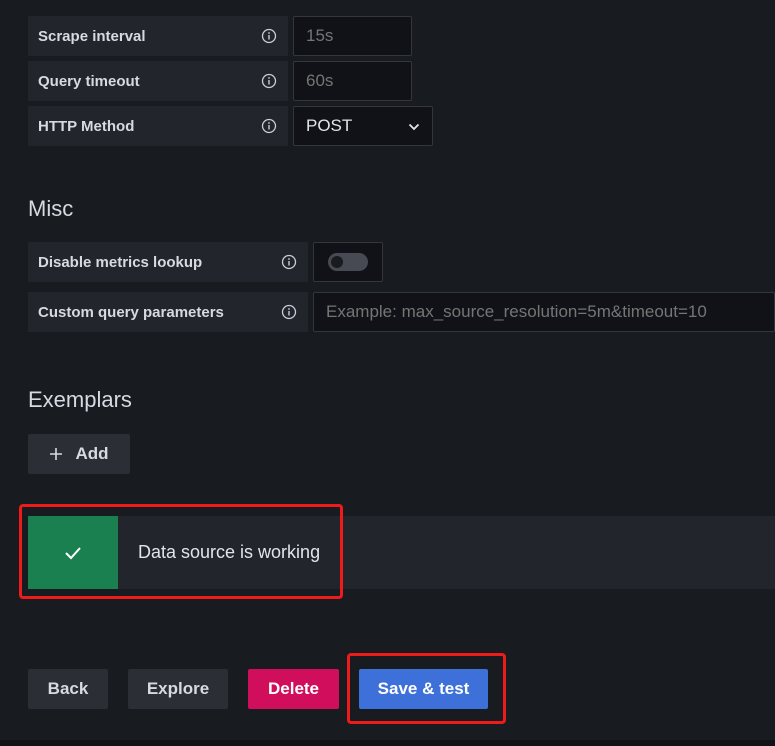  What do you see at coordinates (80, 399) in the screenshot?
I see `exemplars-section-title: Exemplars` at bounding box center [80, 399].